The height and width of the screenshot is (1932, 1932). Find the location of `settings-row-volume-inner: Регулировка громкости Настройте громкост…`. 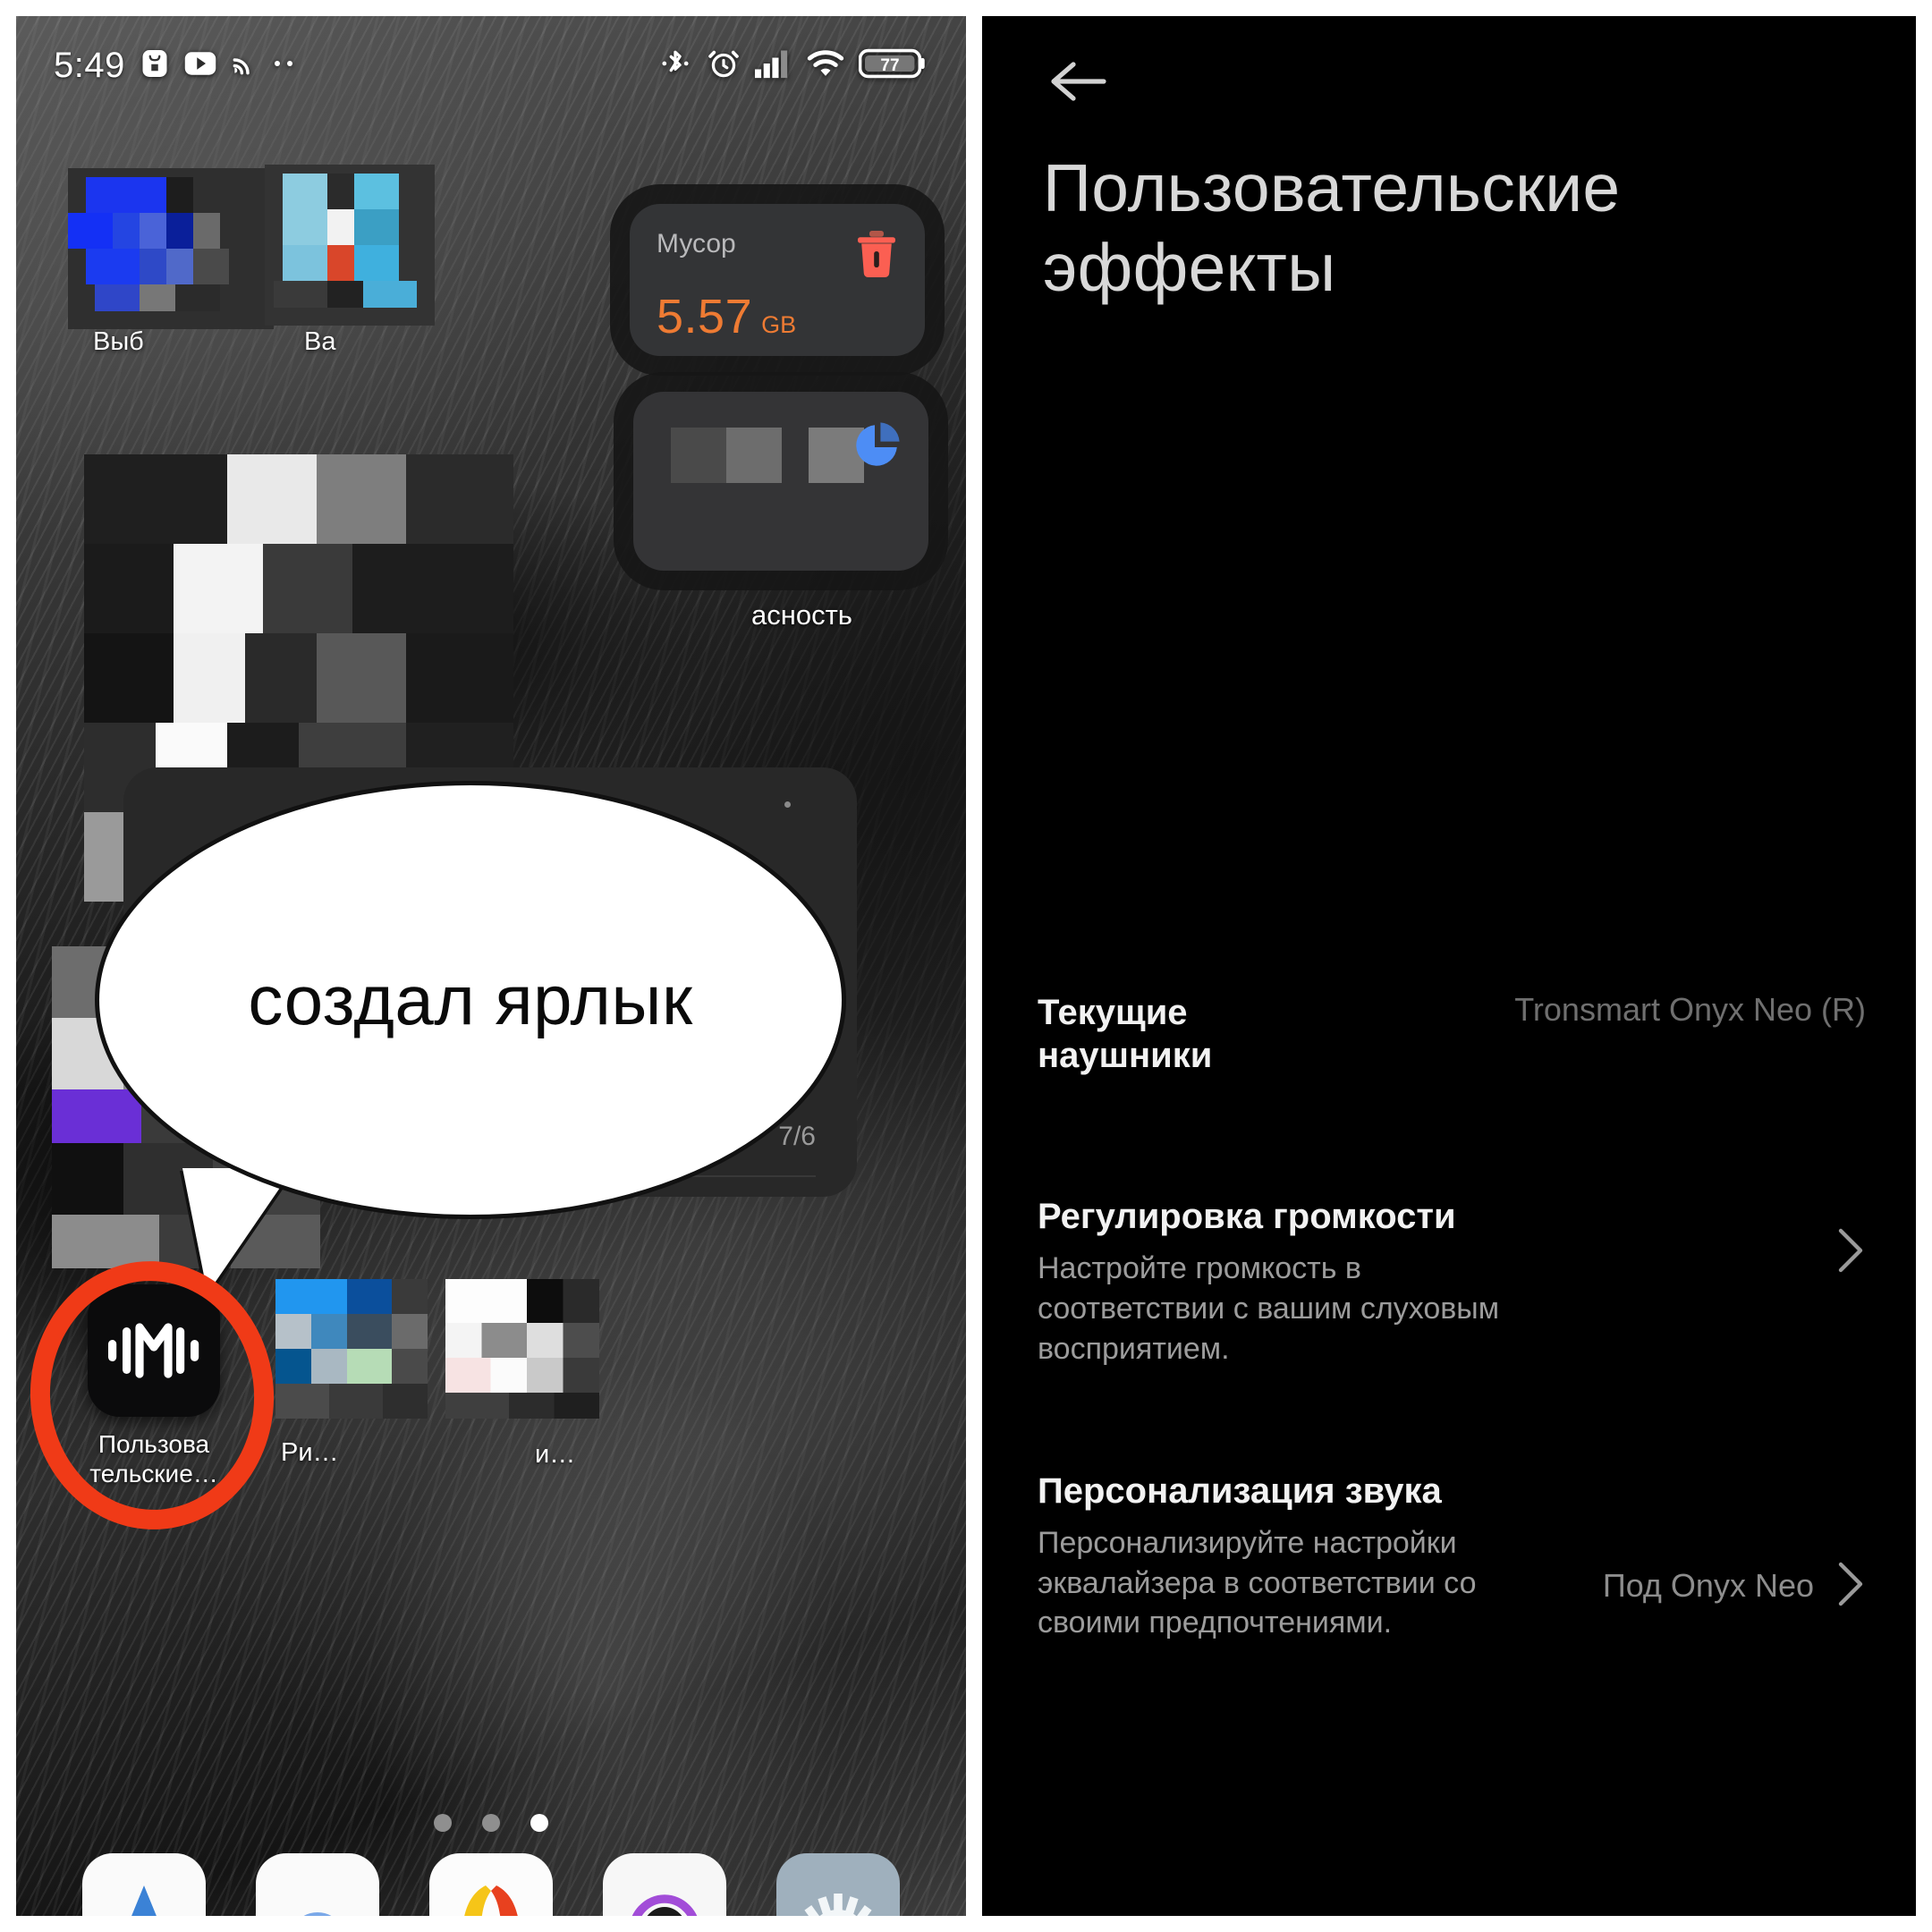

settings-row-volume-inner: Регулировка громкости Настройте громкост… is located at coordinates (1452, 1282).